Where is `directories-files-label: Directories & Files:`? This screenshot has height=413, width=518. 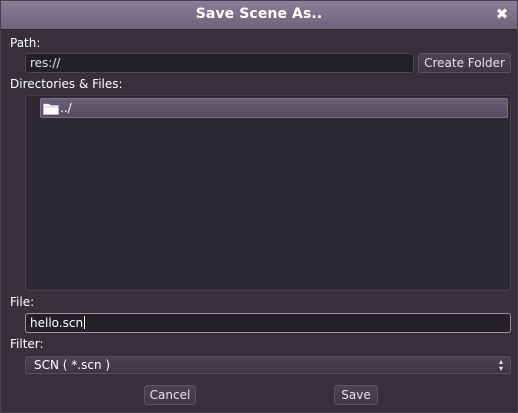
directories-files-label: Directories & Files: is located at coordinates (66, 84).